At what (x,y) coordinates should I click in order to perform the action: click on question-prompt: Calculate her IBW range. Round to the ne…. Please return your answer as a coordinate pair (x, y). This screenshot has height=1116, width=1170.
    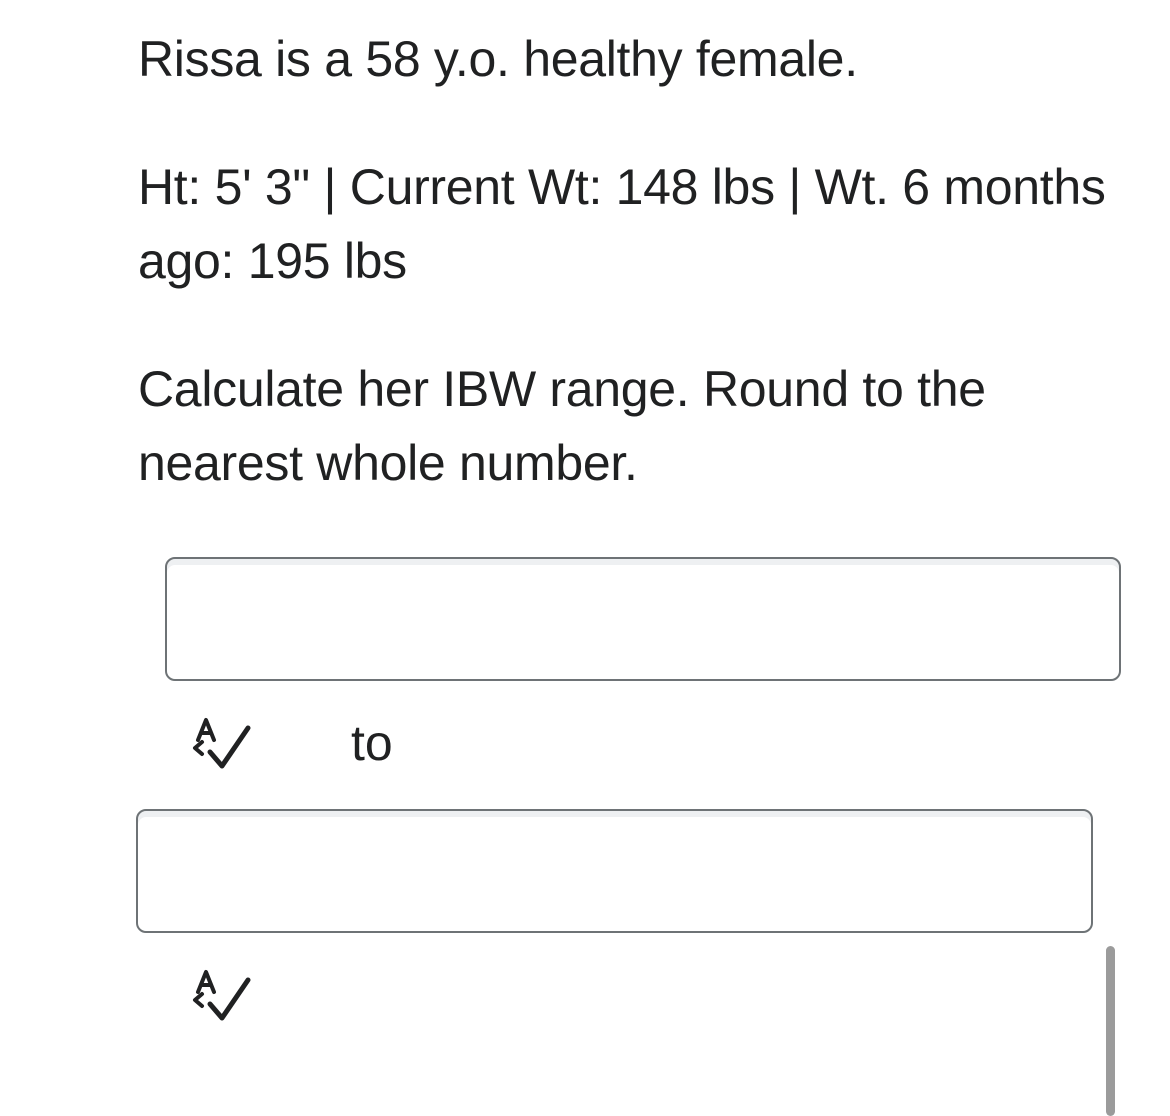
    Looking at the image, I should click on (562, 426).